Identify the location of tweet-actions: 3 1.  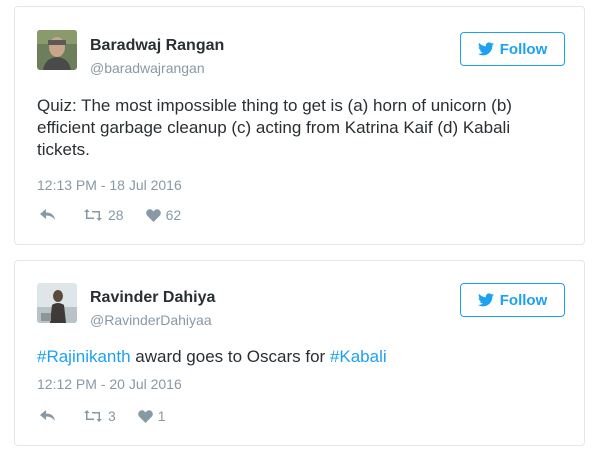
(102, 416).